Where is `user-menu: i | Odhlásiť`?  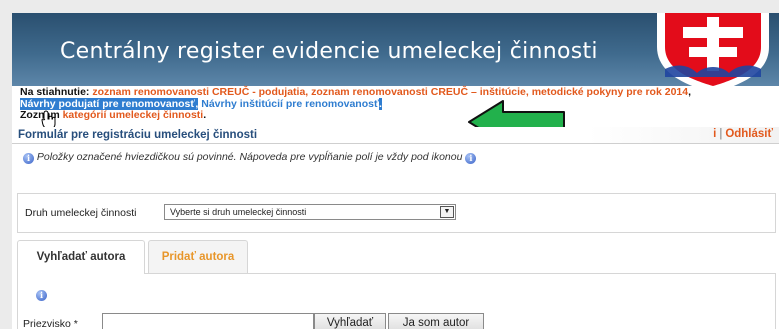 user-menu: i | Odhlásiť is located at coordinates (743, 134).